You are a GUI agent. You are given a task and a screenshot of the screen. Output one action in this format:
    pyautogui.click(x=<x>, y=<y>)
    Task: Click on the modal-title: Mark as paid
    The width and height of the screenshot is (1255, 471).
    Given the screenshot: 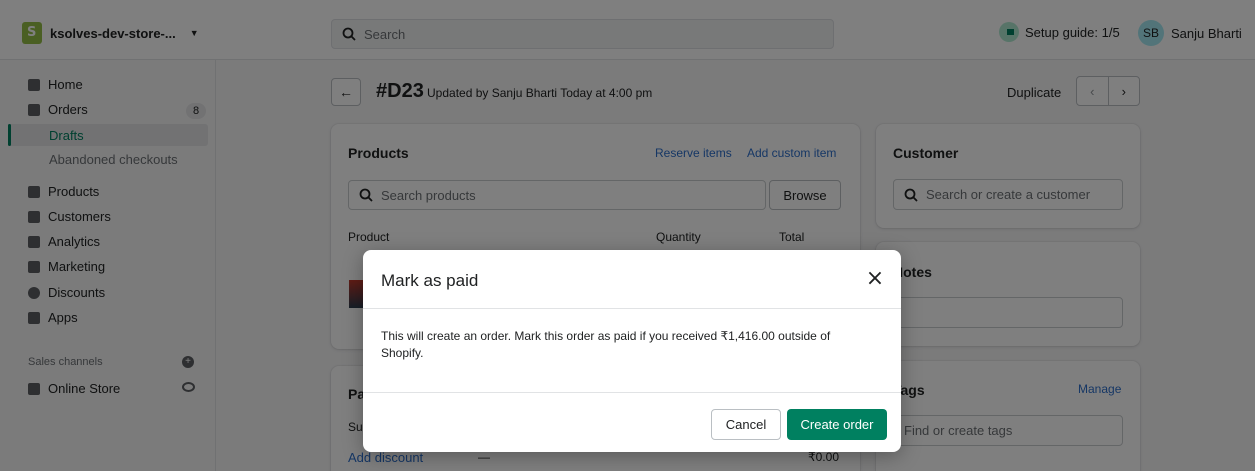 What is the action you would take?
    pyautogui.click(x=430, y=280)
    